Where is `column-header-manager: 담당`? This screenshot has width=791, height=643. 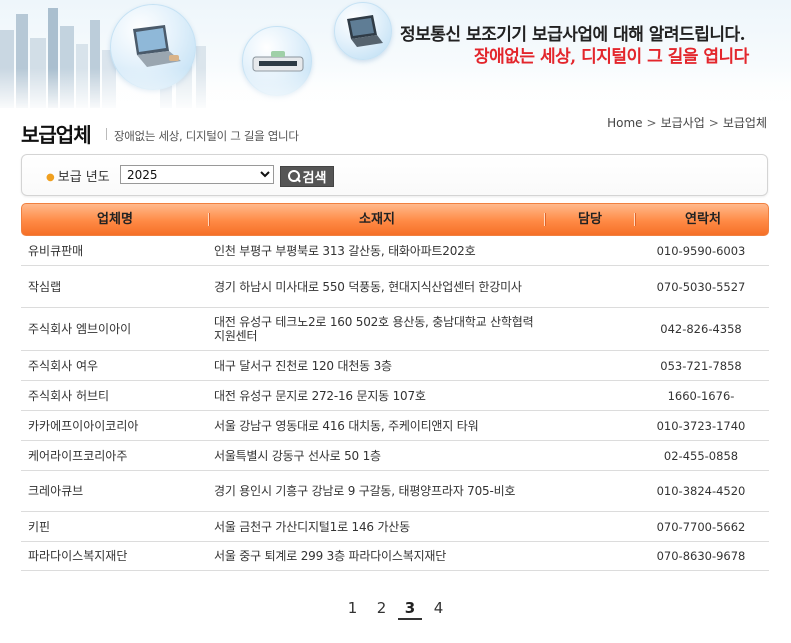 column-header-manager: 담당 is located at coordinates (590, 219).